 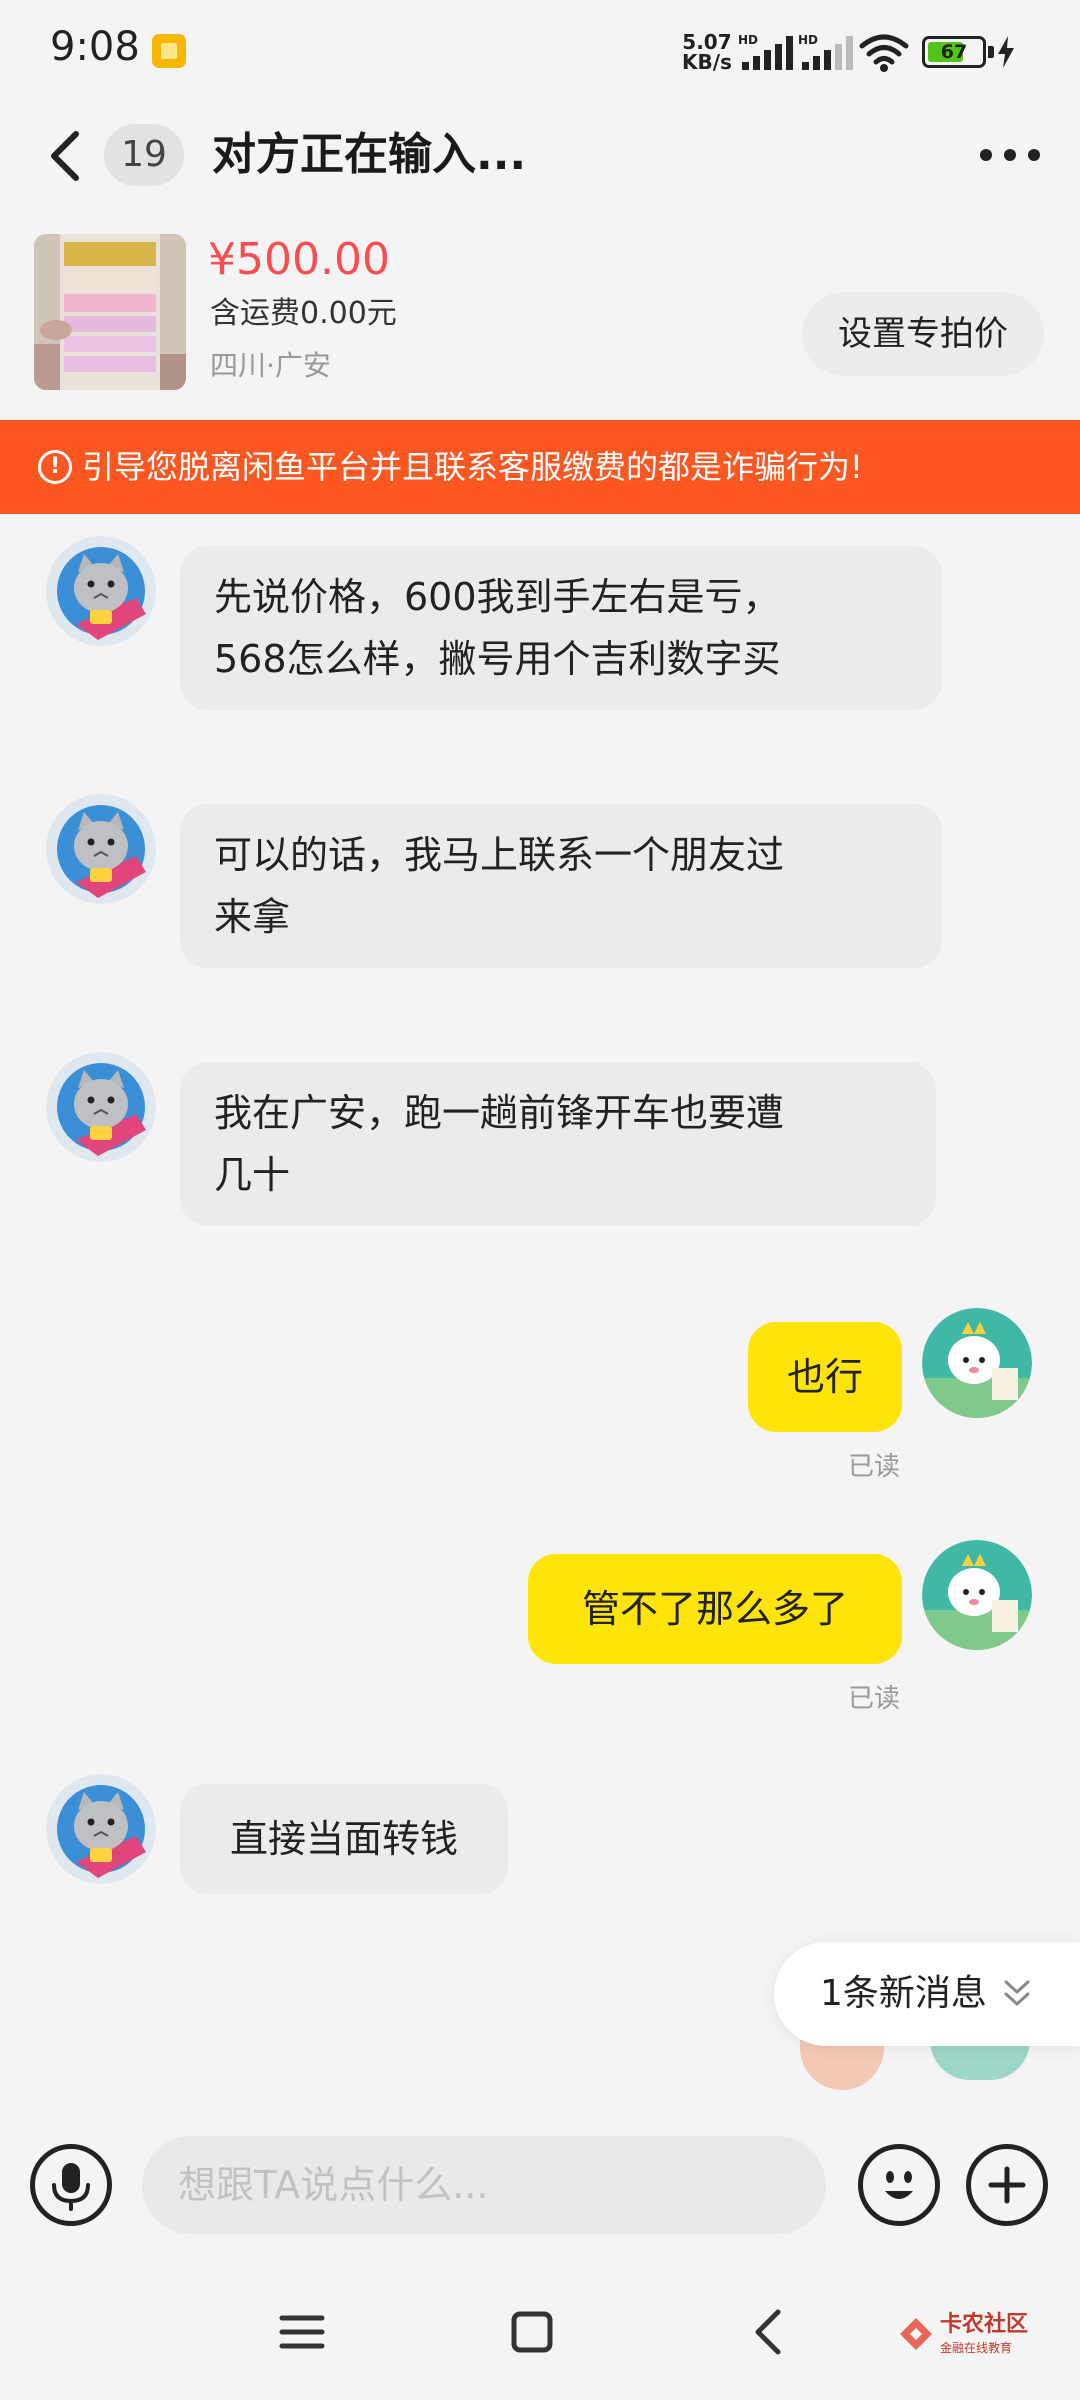 I want to click on plus-icon, so click(x=1007, y=2185).